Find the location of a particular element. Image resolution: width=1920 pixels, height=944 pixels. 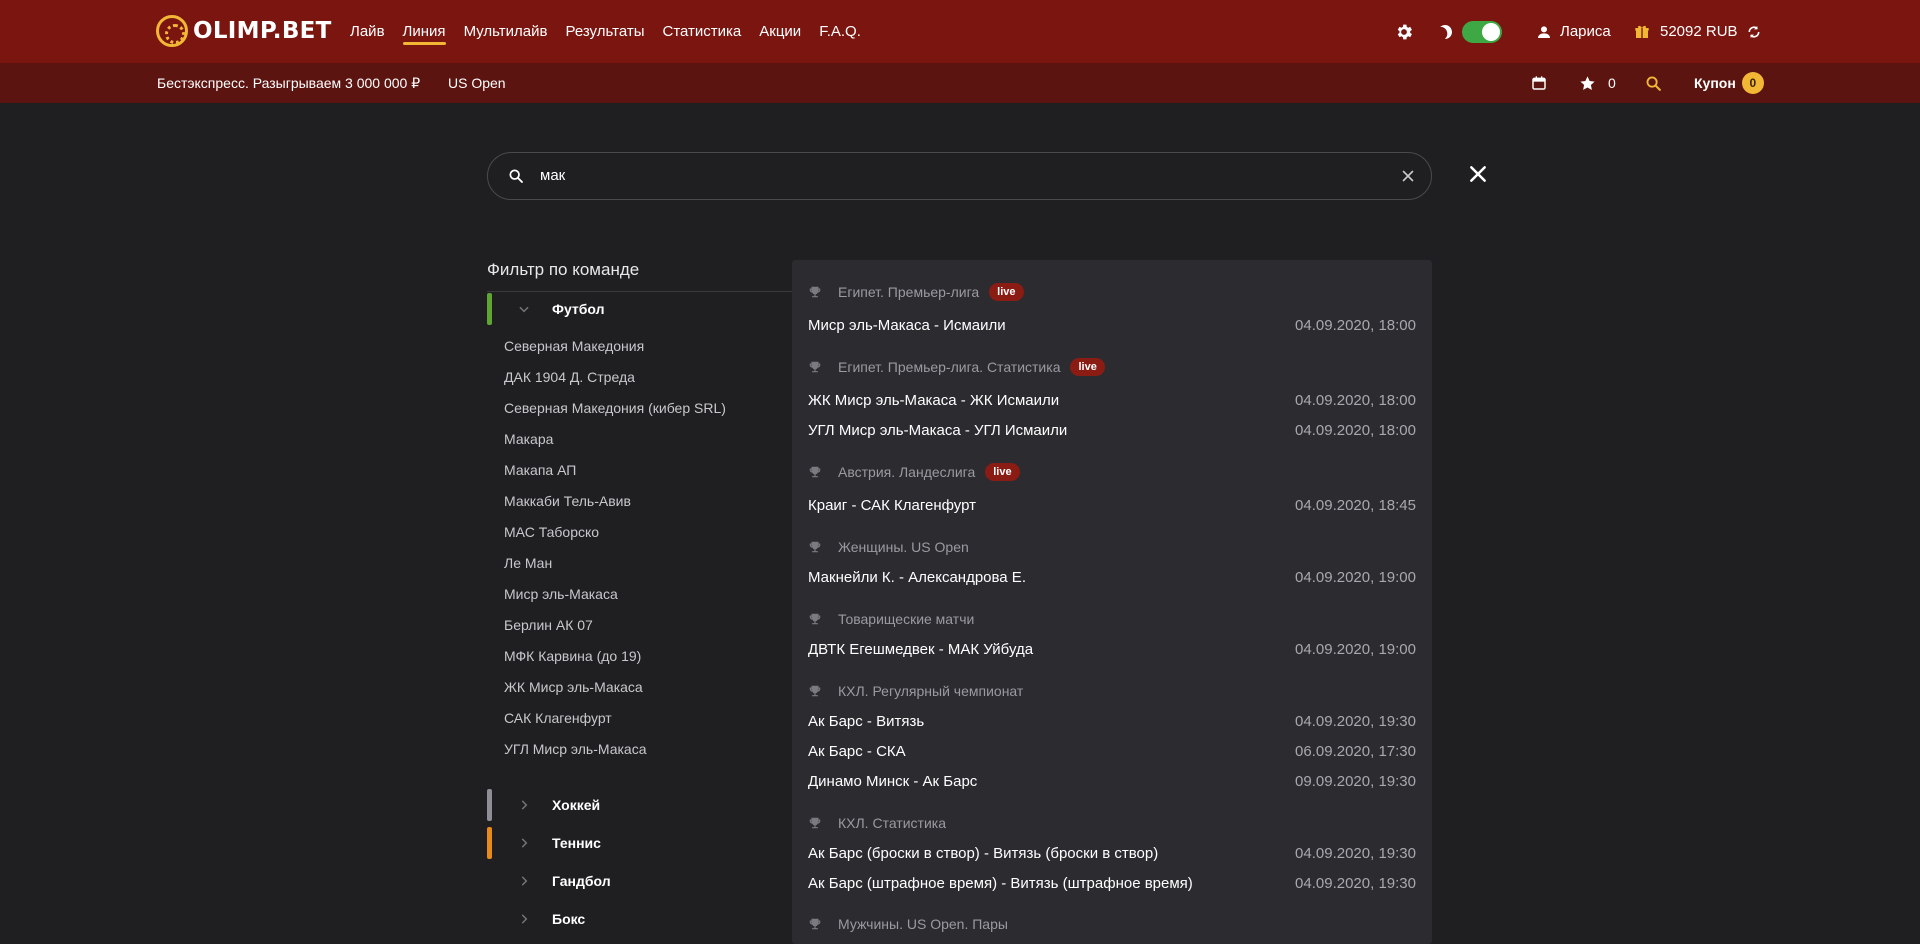

nav-item-statistics: Статистика is located at coordinates (701, 31).